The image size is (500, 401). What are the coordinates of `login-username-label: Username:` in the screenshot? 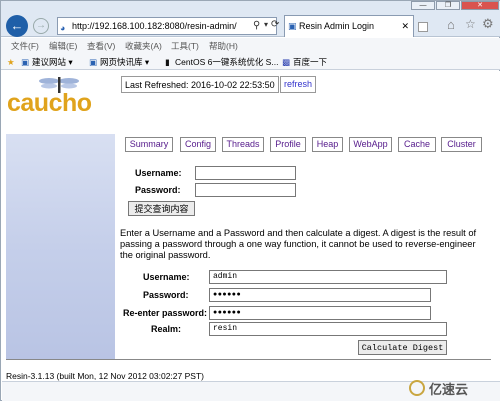 It's located at (158, 173).